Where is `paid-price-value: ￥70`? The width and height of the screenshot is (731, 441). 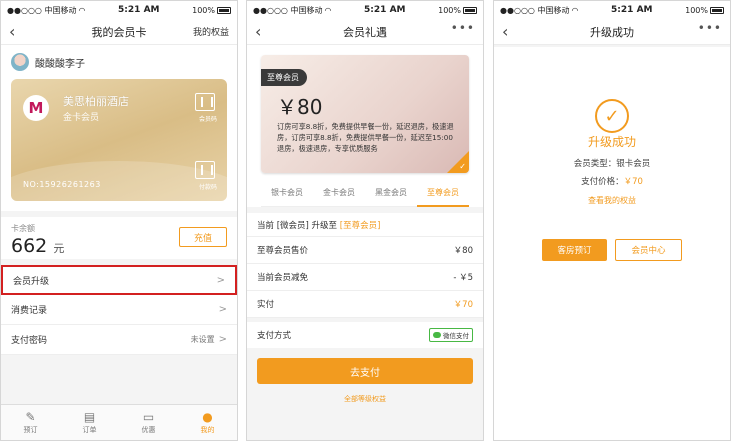
paid-price-value: ￥70 is located at coordinates (633, 182).